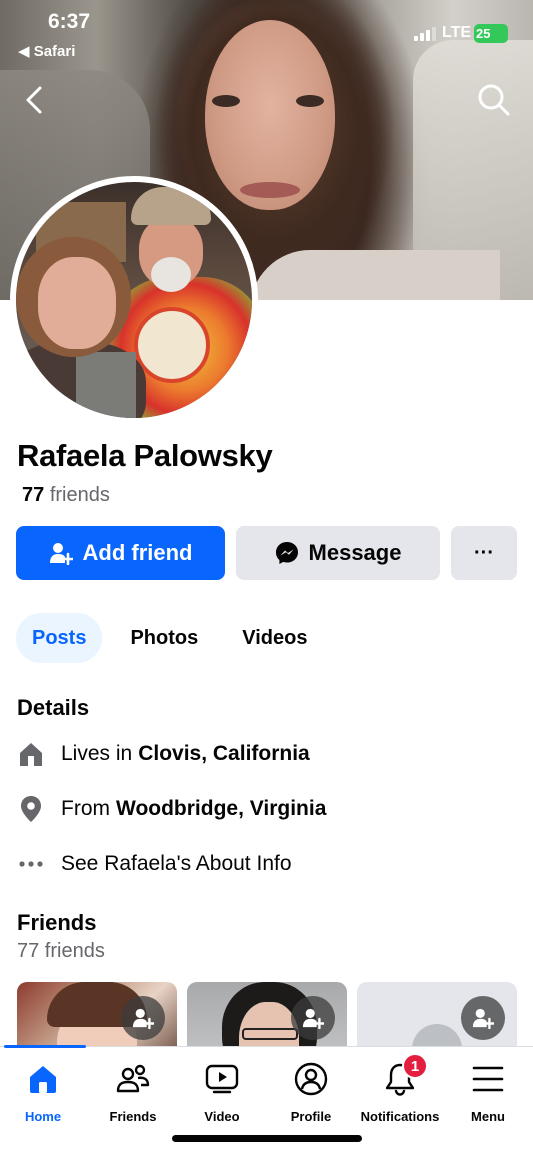 This screenshot has width=533, height=1154. I want to click on details-heading: Details, so click(53, 707).